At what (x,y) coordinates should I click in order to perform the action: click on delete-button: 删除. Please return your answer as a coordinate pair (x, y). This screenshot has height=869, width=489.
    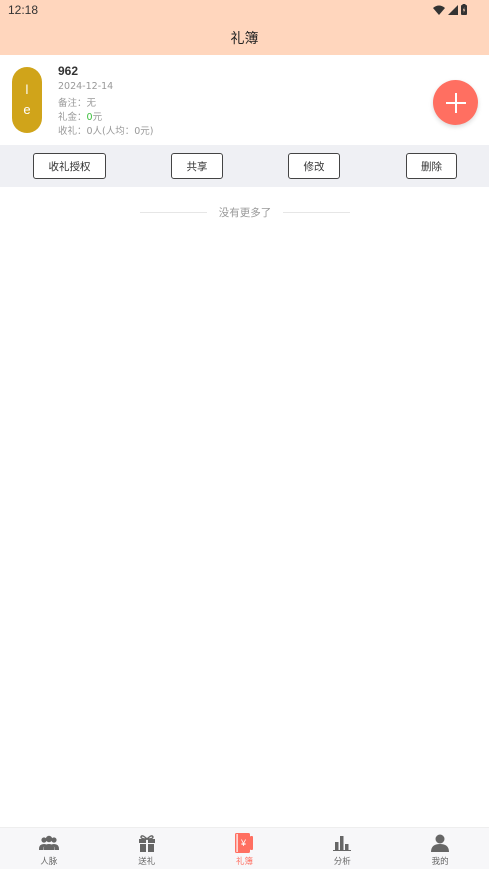
    Looking at the image, I should click on (431, 166).